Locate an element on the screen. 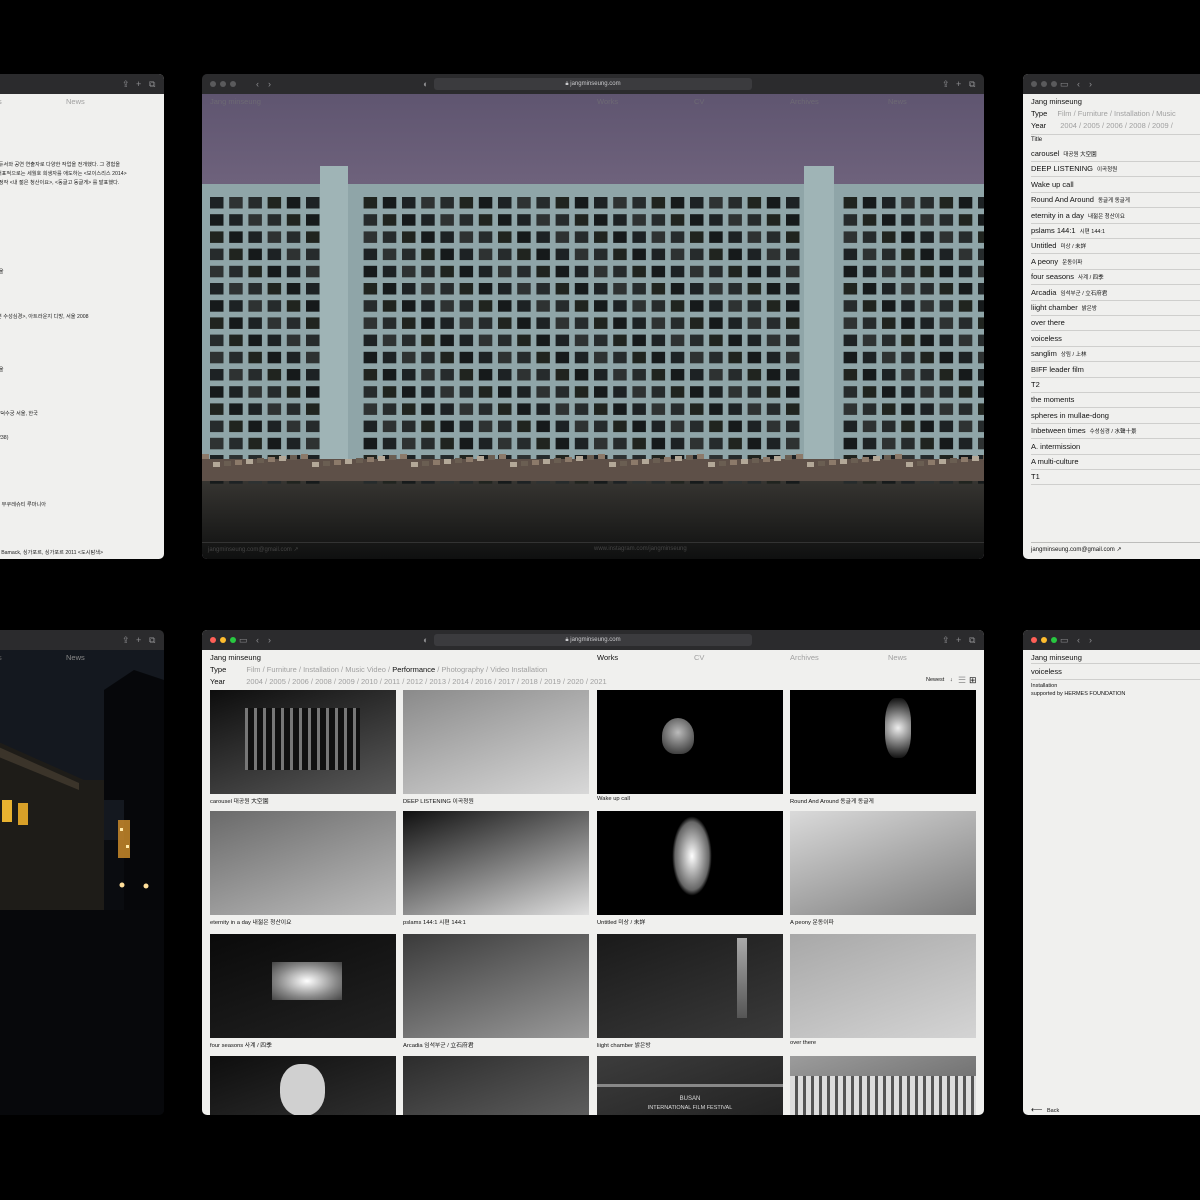  type-option: Installation is located at coordinates (321, 669).